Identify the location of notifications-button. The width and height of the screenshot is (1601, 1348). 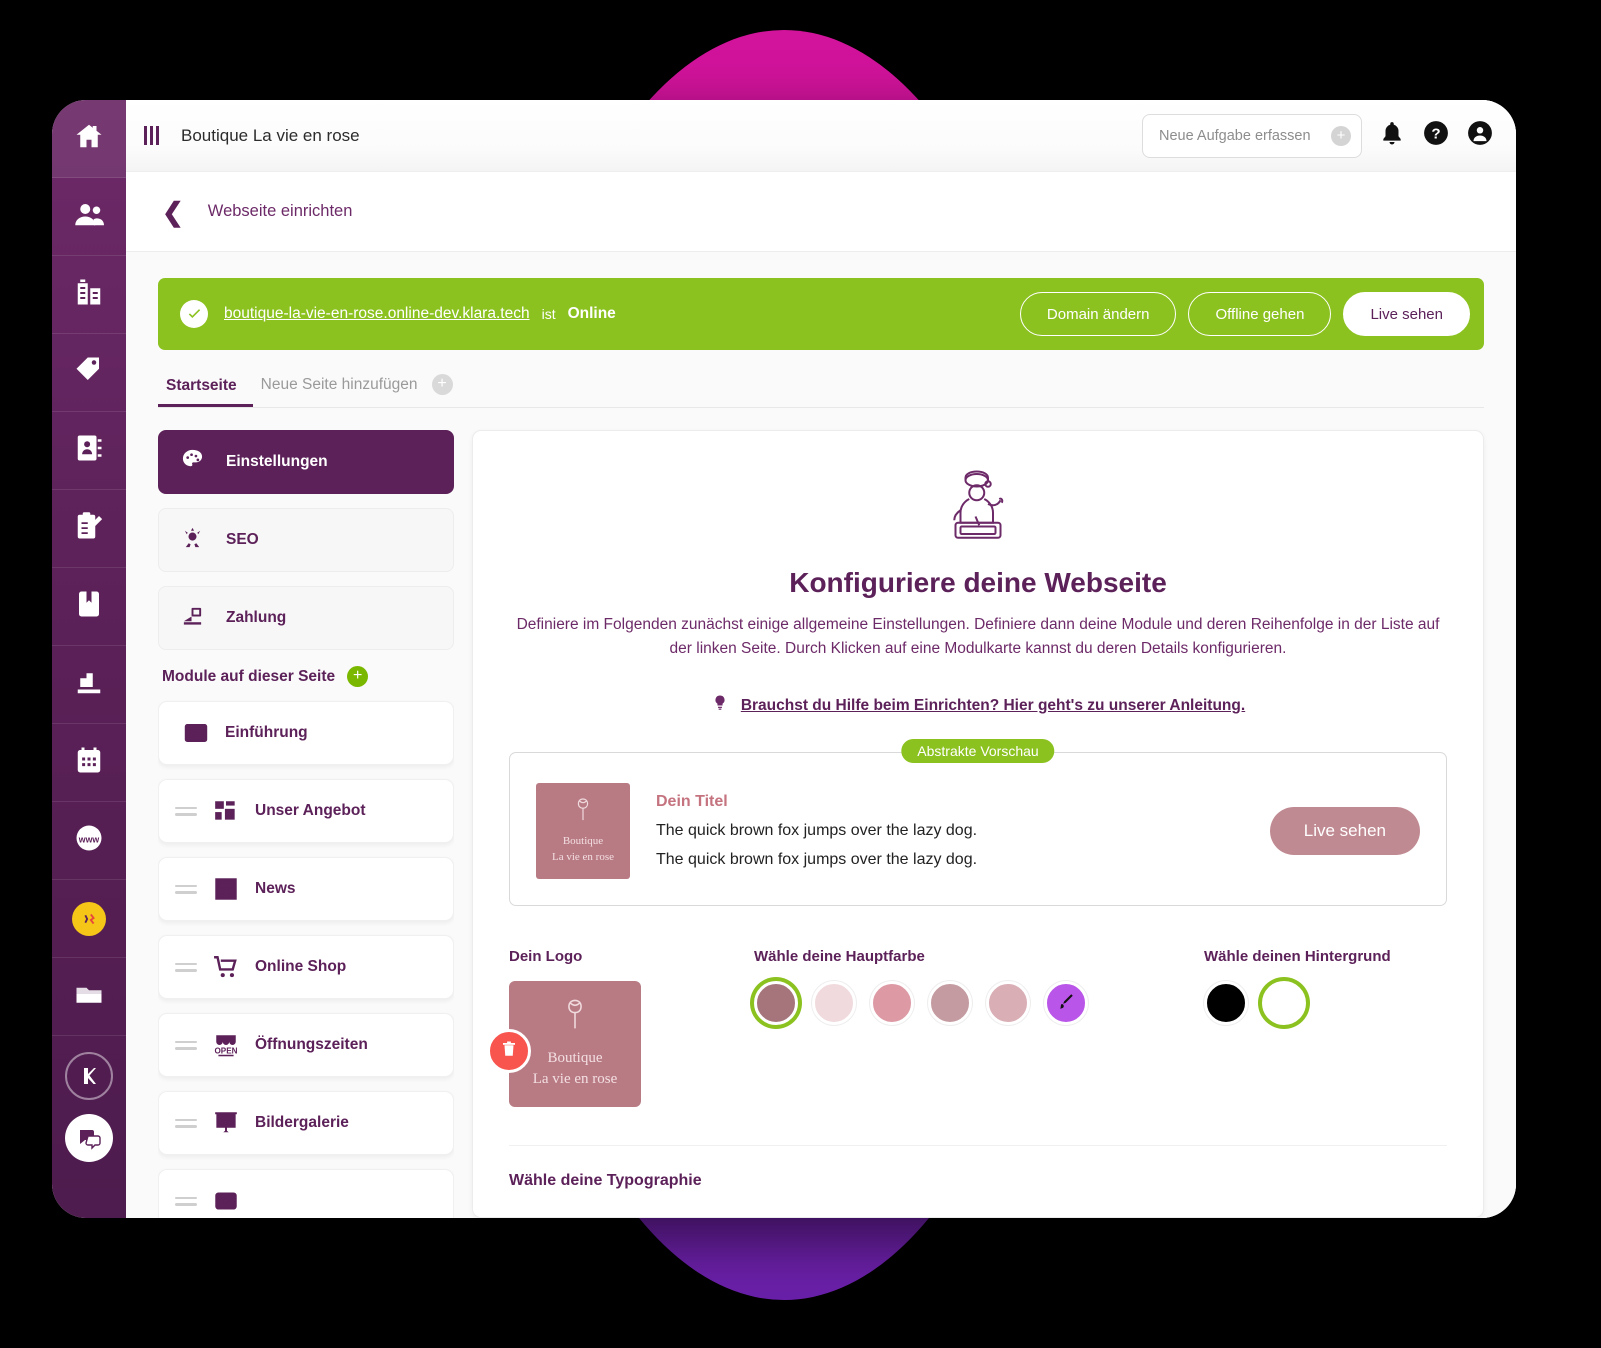
(1392, 136).